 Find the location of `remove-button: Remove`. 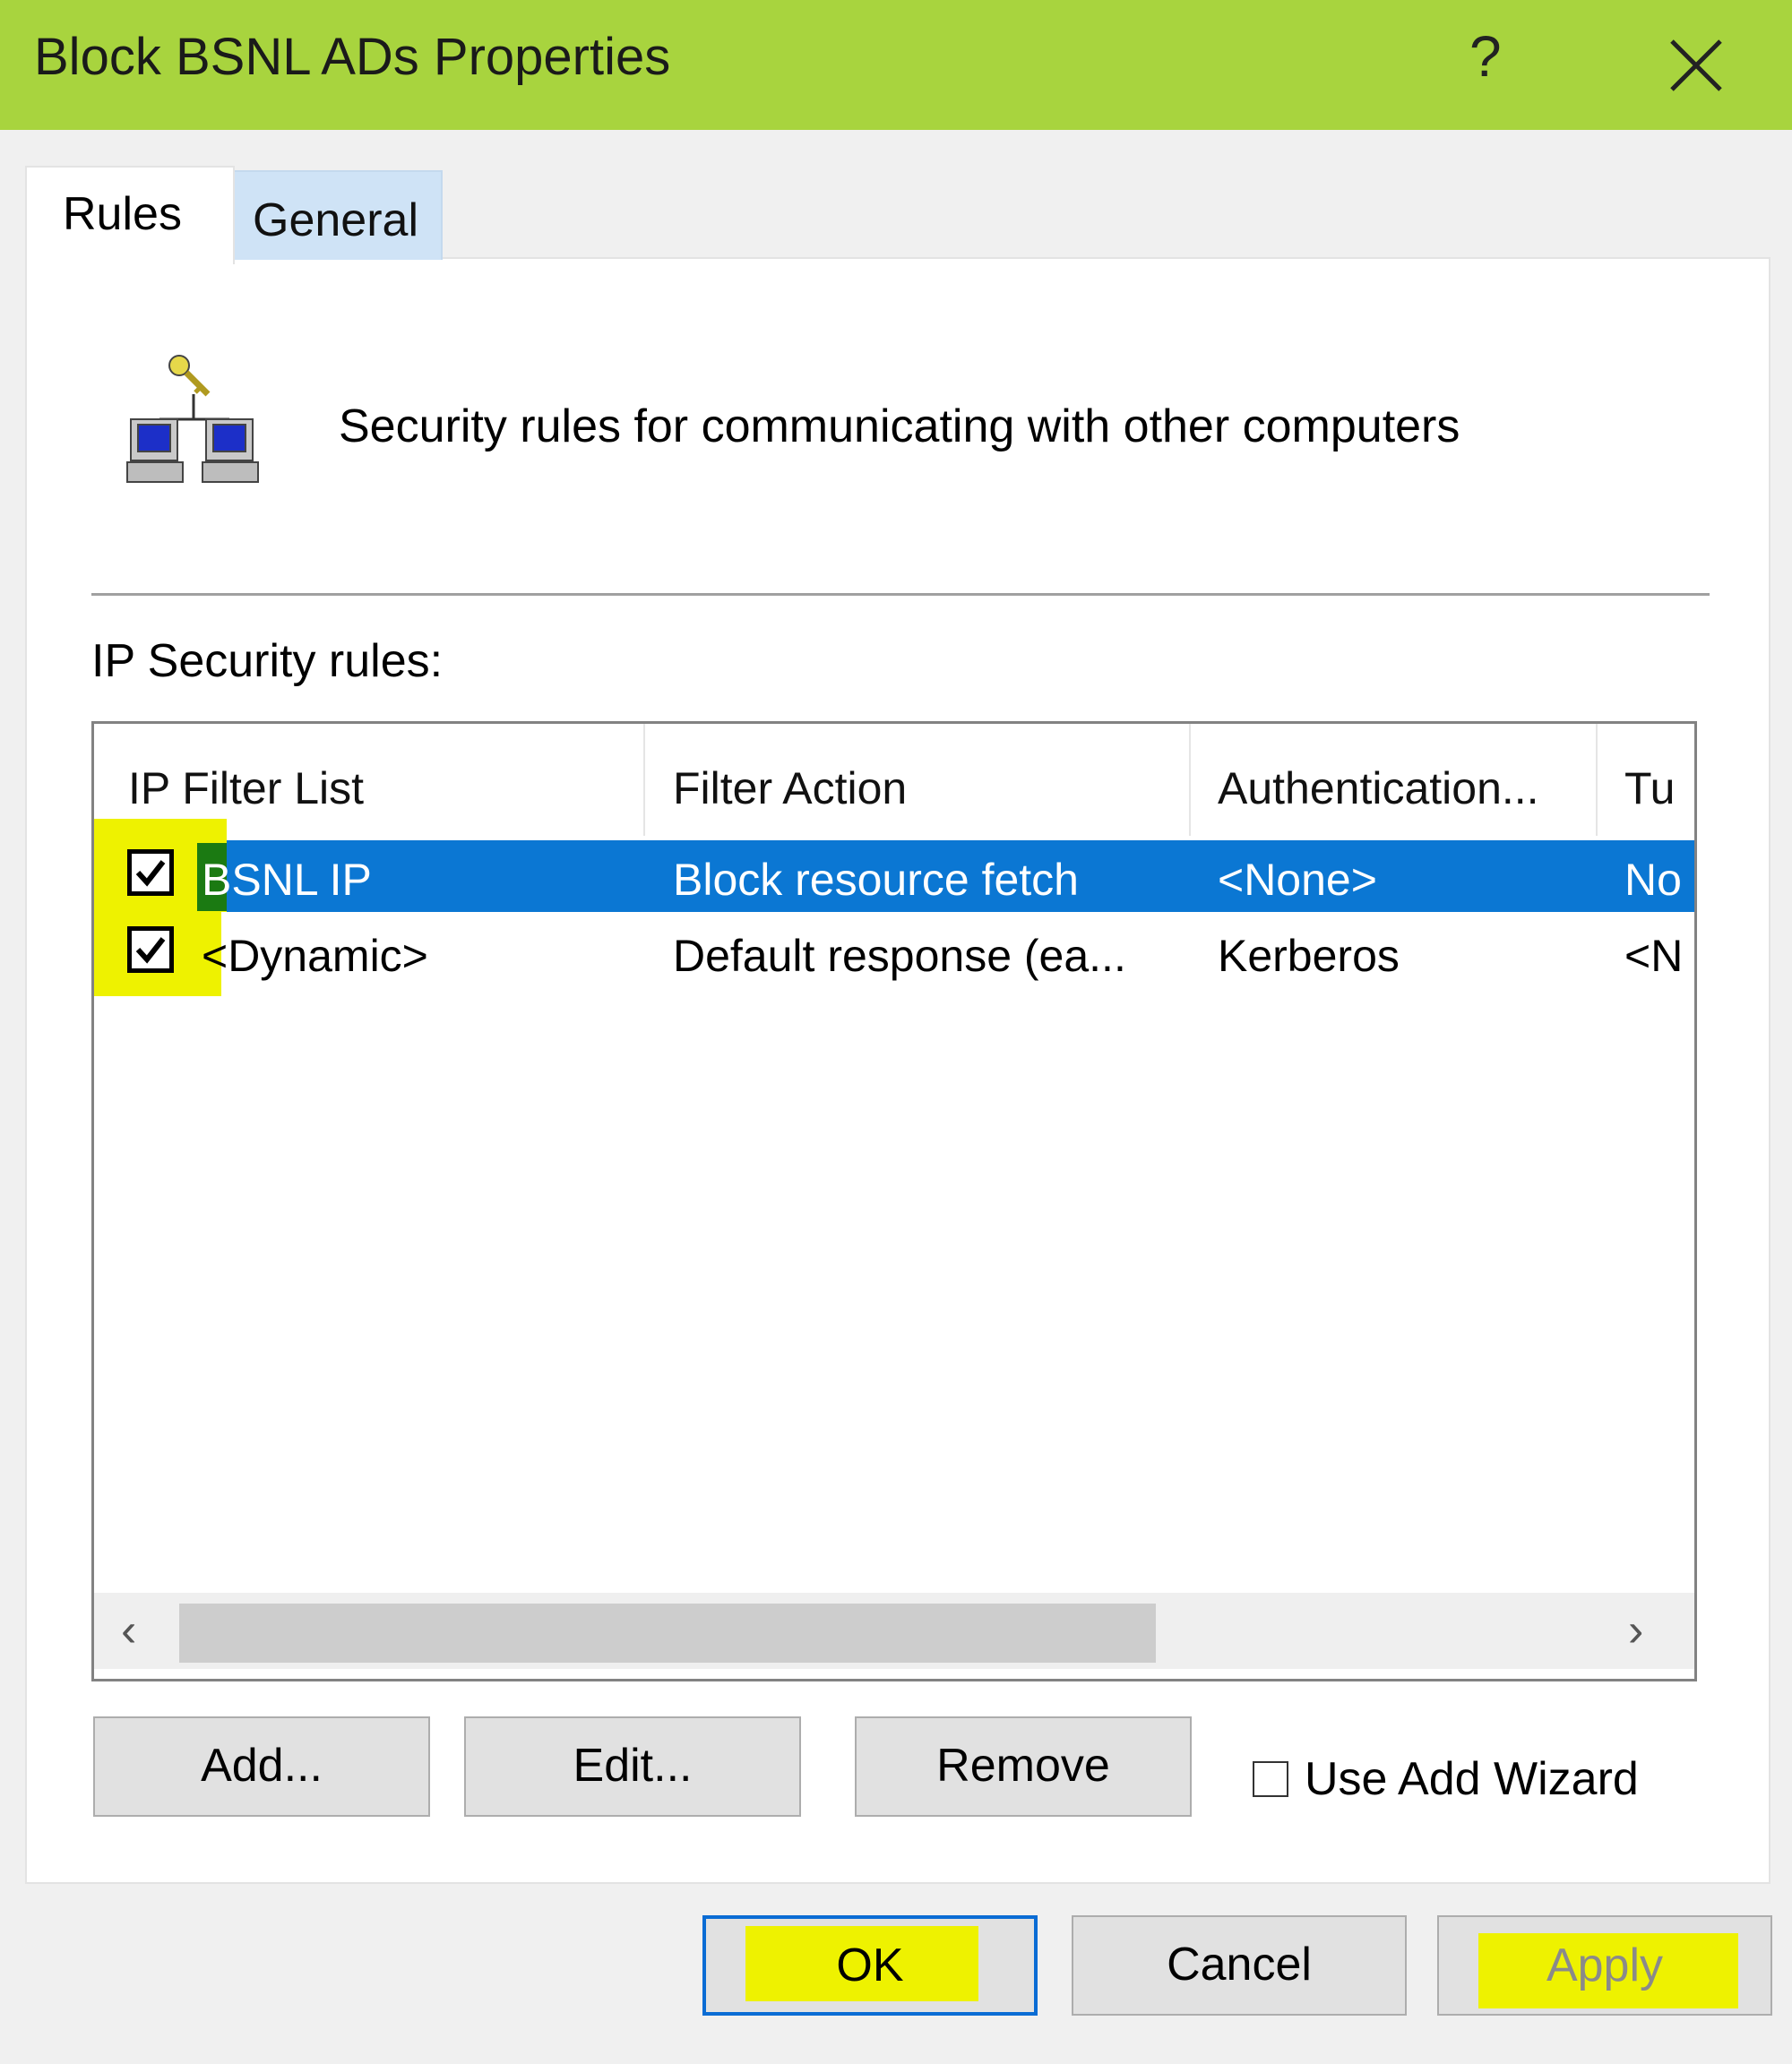

remove-button: Remove is located at coordinates (1023, 1766).